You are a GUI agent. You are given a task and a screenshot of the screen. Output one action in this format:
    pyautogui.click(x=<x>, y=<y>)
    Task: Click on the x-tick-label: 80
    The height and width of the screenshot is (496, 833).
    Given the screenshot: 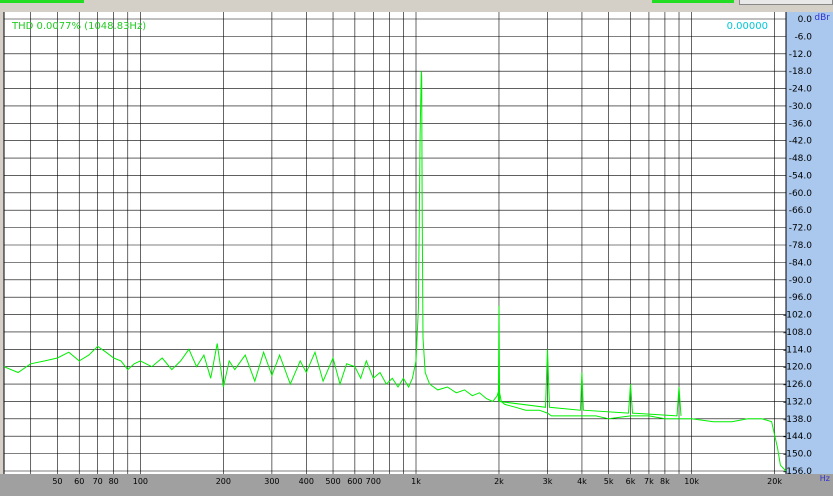 What is the action you would take?
    pyautogui.click(x=114, y=481)
    